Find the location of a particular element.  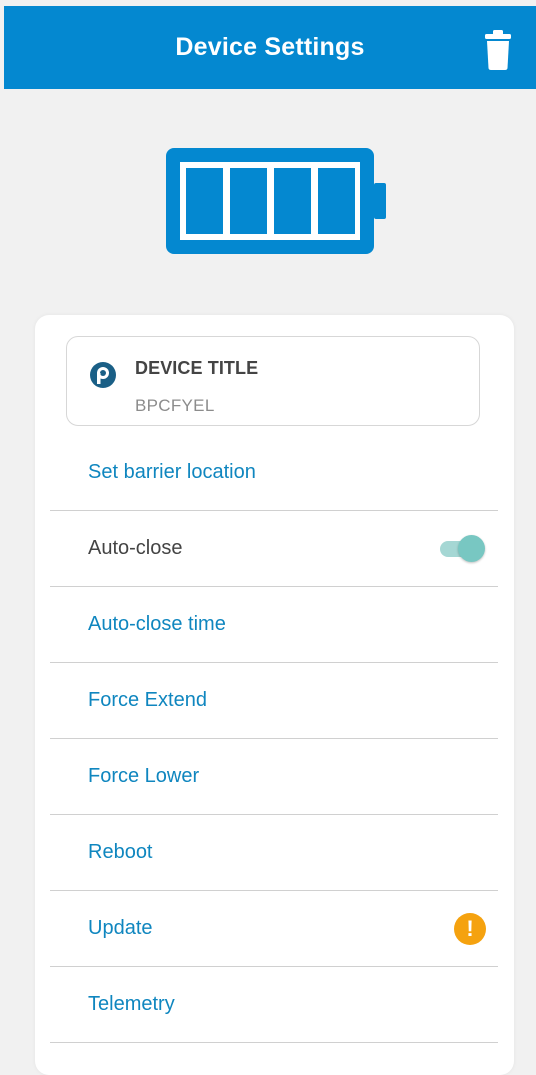

menu-item-label: Set barrier location is located at coordinates (172, 472).